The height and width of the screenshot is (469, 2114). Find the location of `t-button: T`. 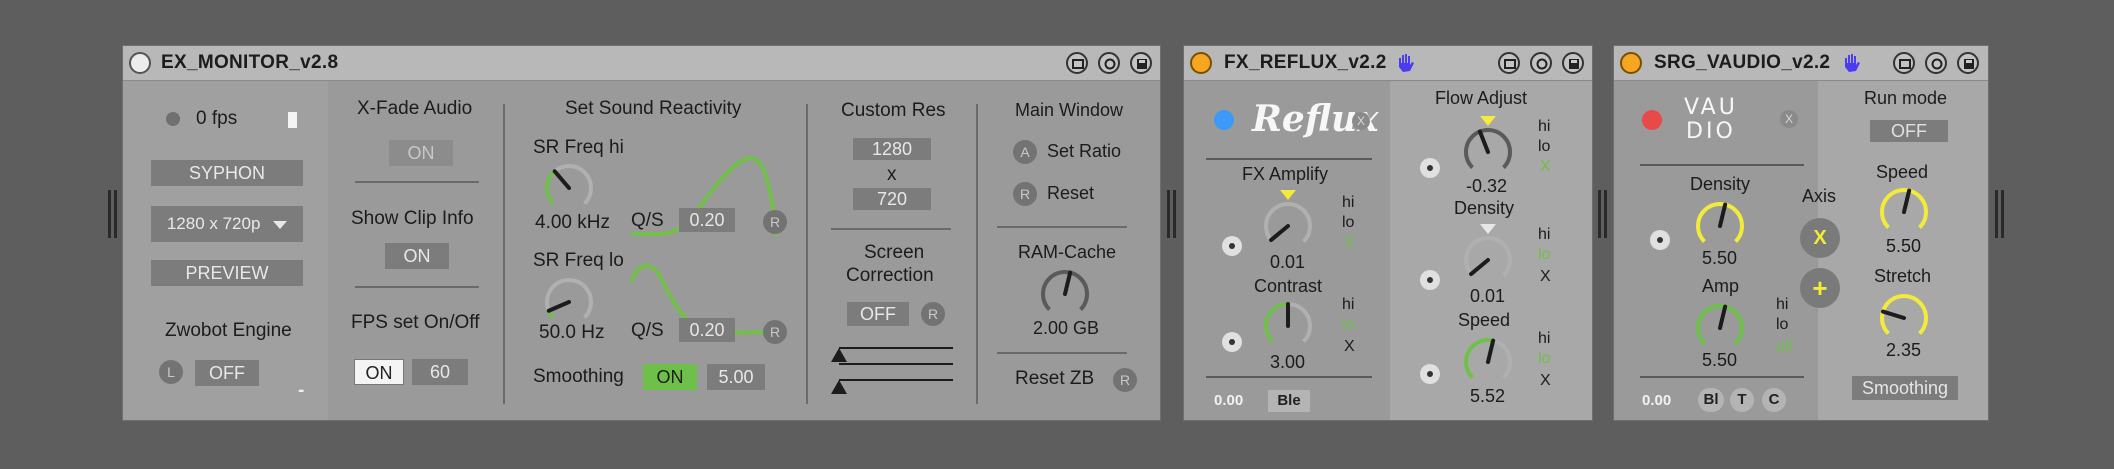

t-button: T is located at coordinates (1742, 400).